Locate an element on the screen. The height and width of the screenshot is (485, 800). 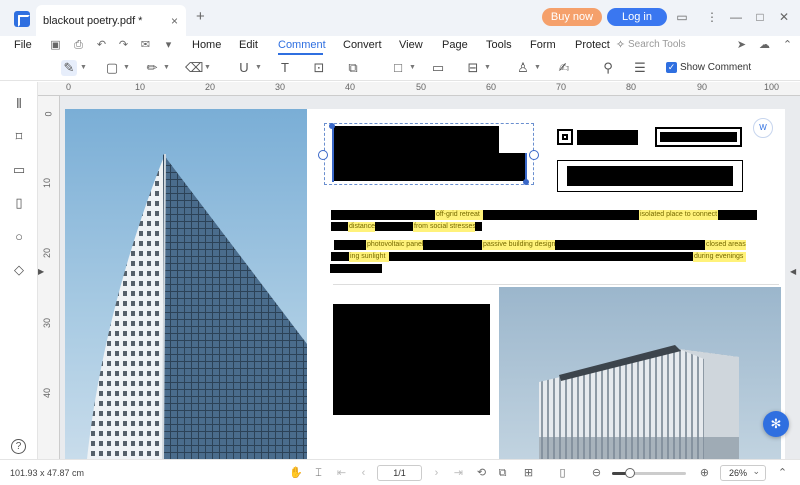
new-tab-icon: + is located at coordinates (200, 16).